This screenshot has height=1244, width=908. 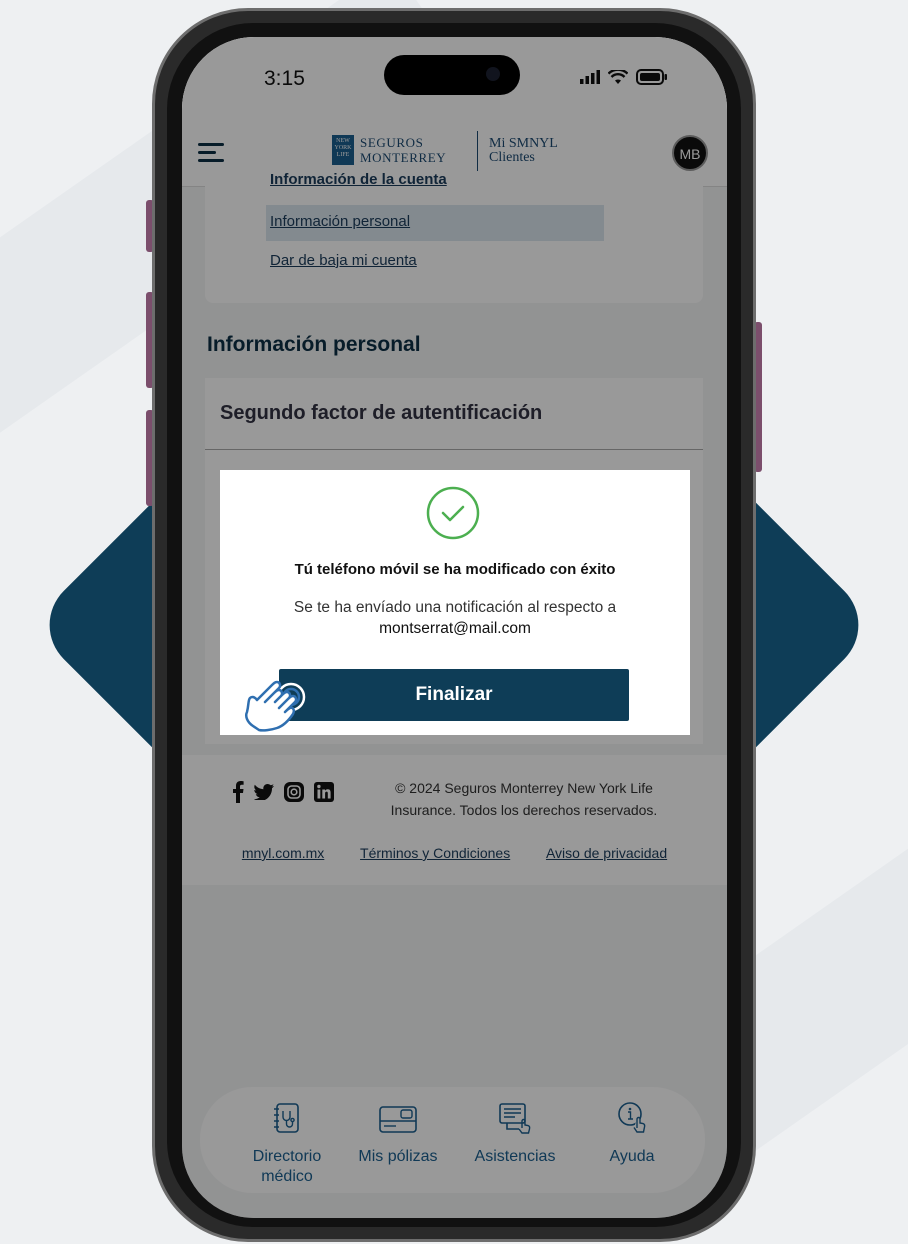 What do you see at coordinates (632, 1117) in the screenshot?
I see `help-icon` at bounding box center [632, 1117].